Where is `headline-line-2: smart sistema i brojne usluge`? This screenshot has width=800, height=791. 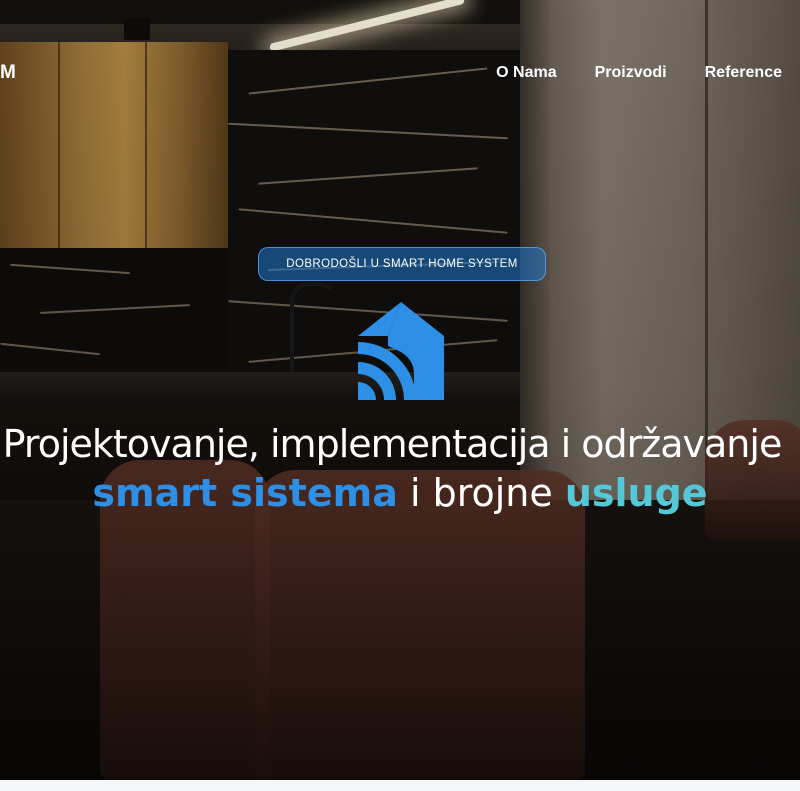 headline-line-2: smart sistema i brojne usluge is located at coordinates (400, 493).